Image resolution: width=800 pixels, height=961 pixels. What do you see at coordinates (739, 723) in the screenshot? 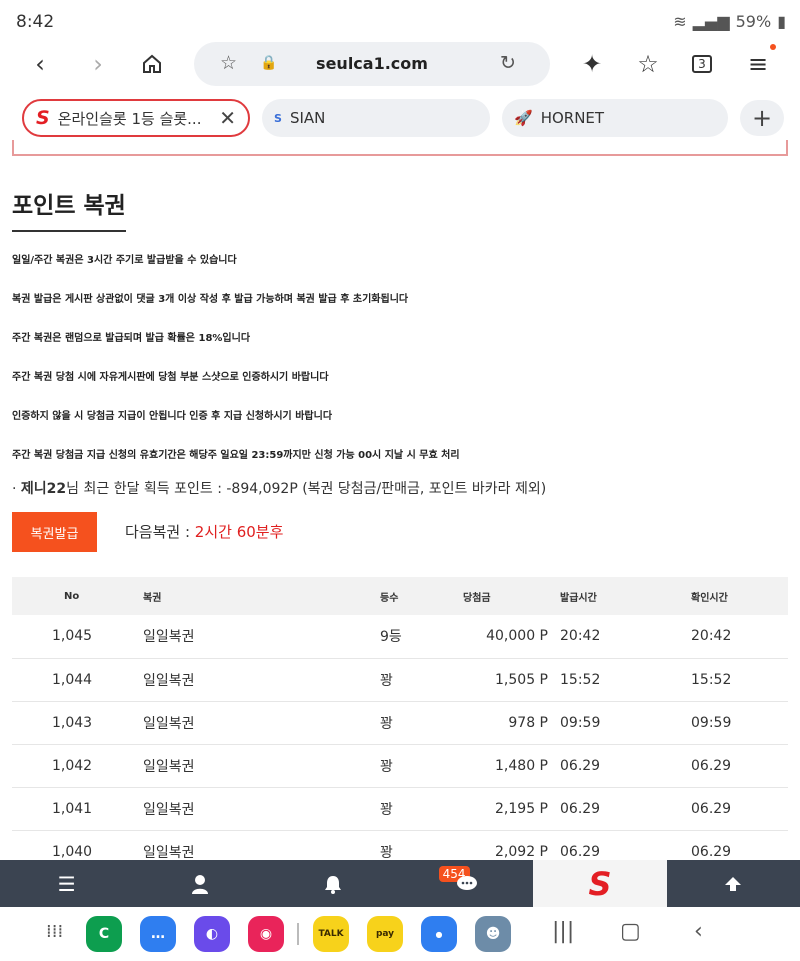
I see `cell-checked-time: 09:59` at bounding box center [739, 723].